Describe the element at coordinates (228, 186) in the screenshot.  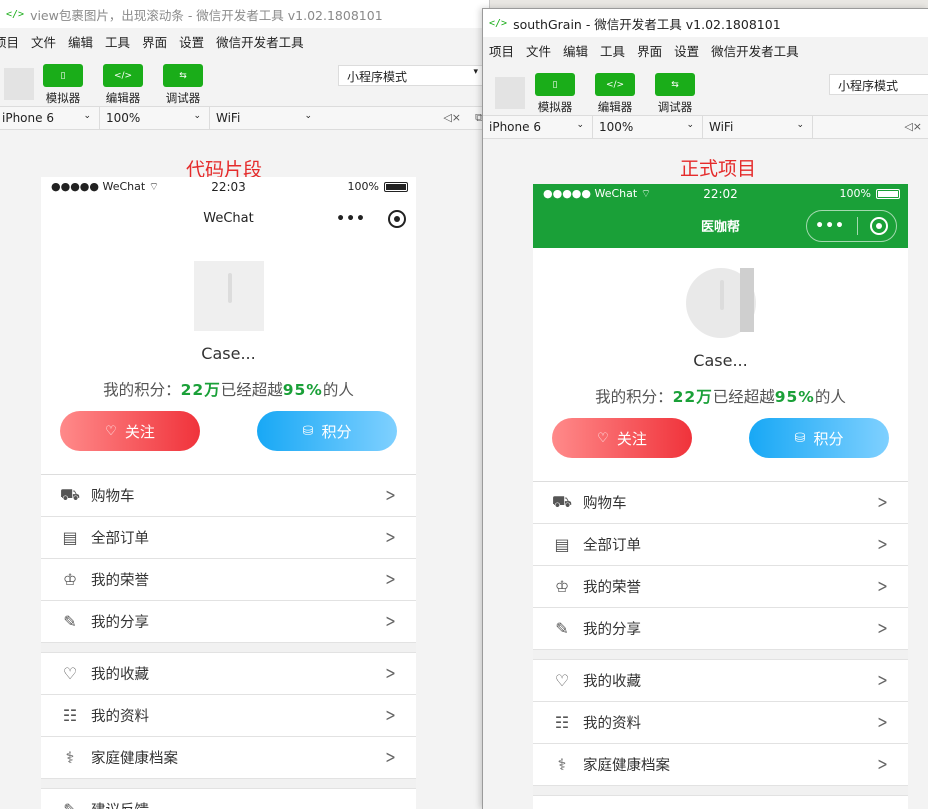
I see `status-time: 22:03` at that location.